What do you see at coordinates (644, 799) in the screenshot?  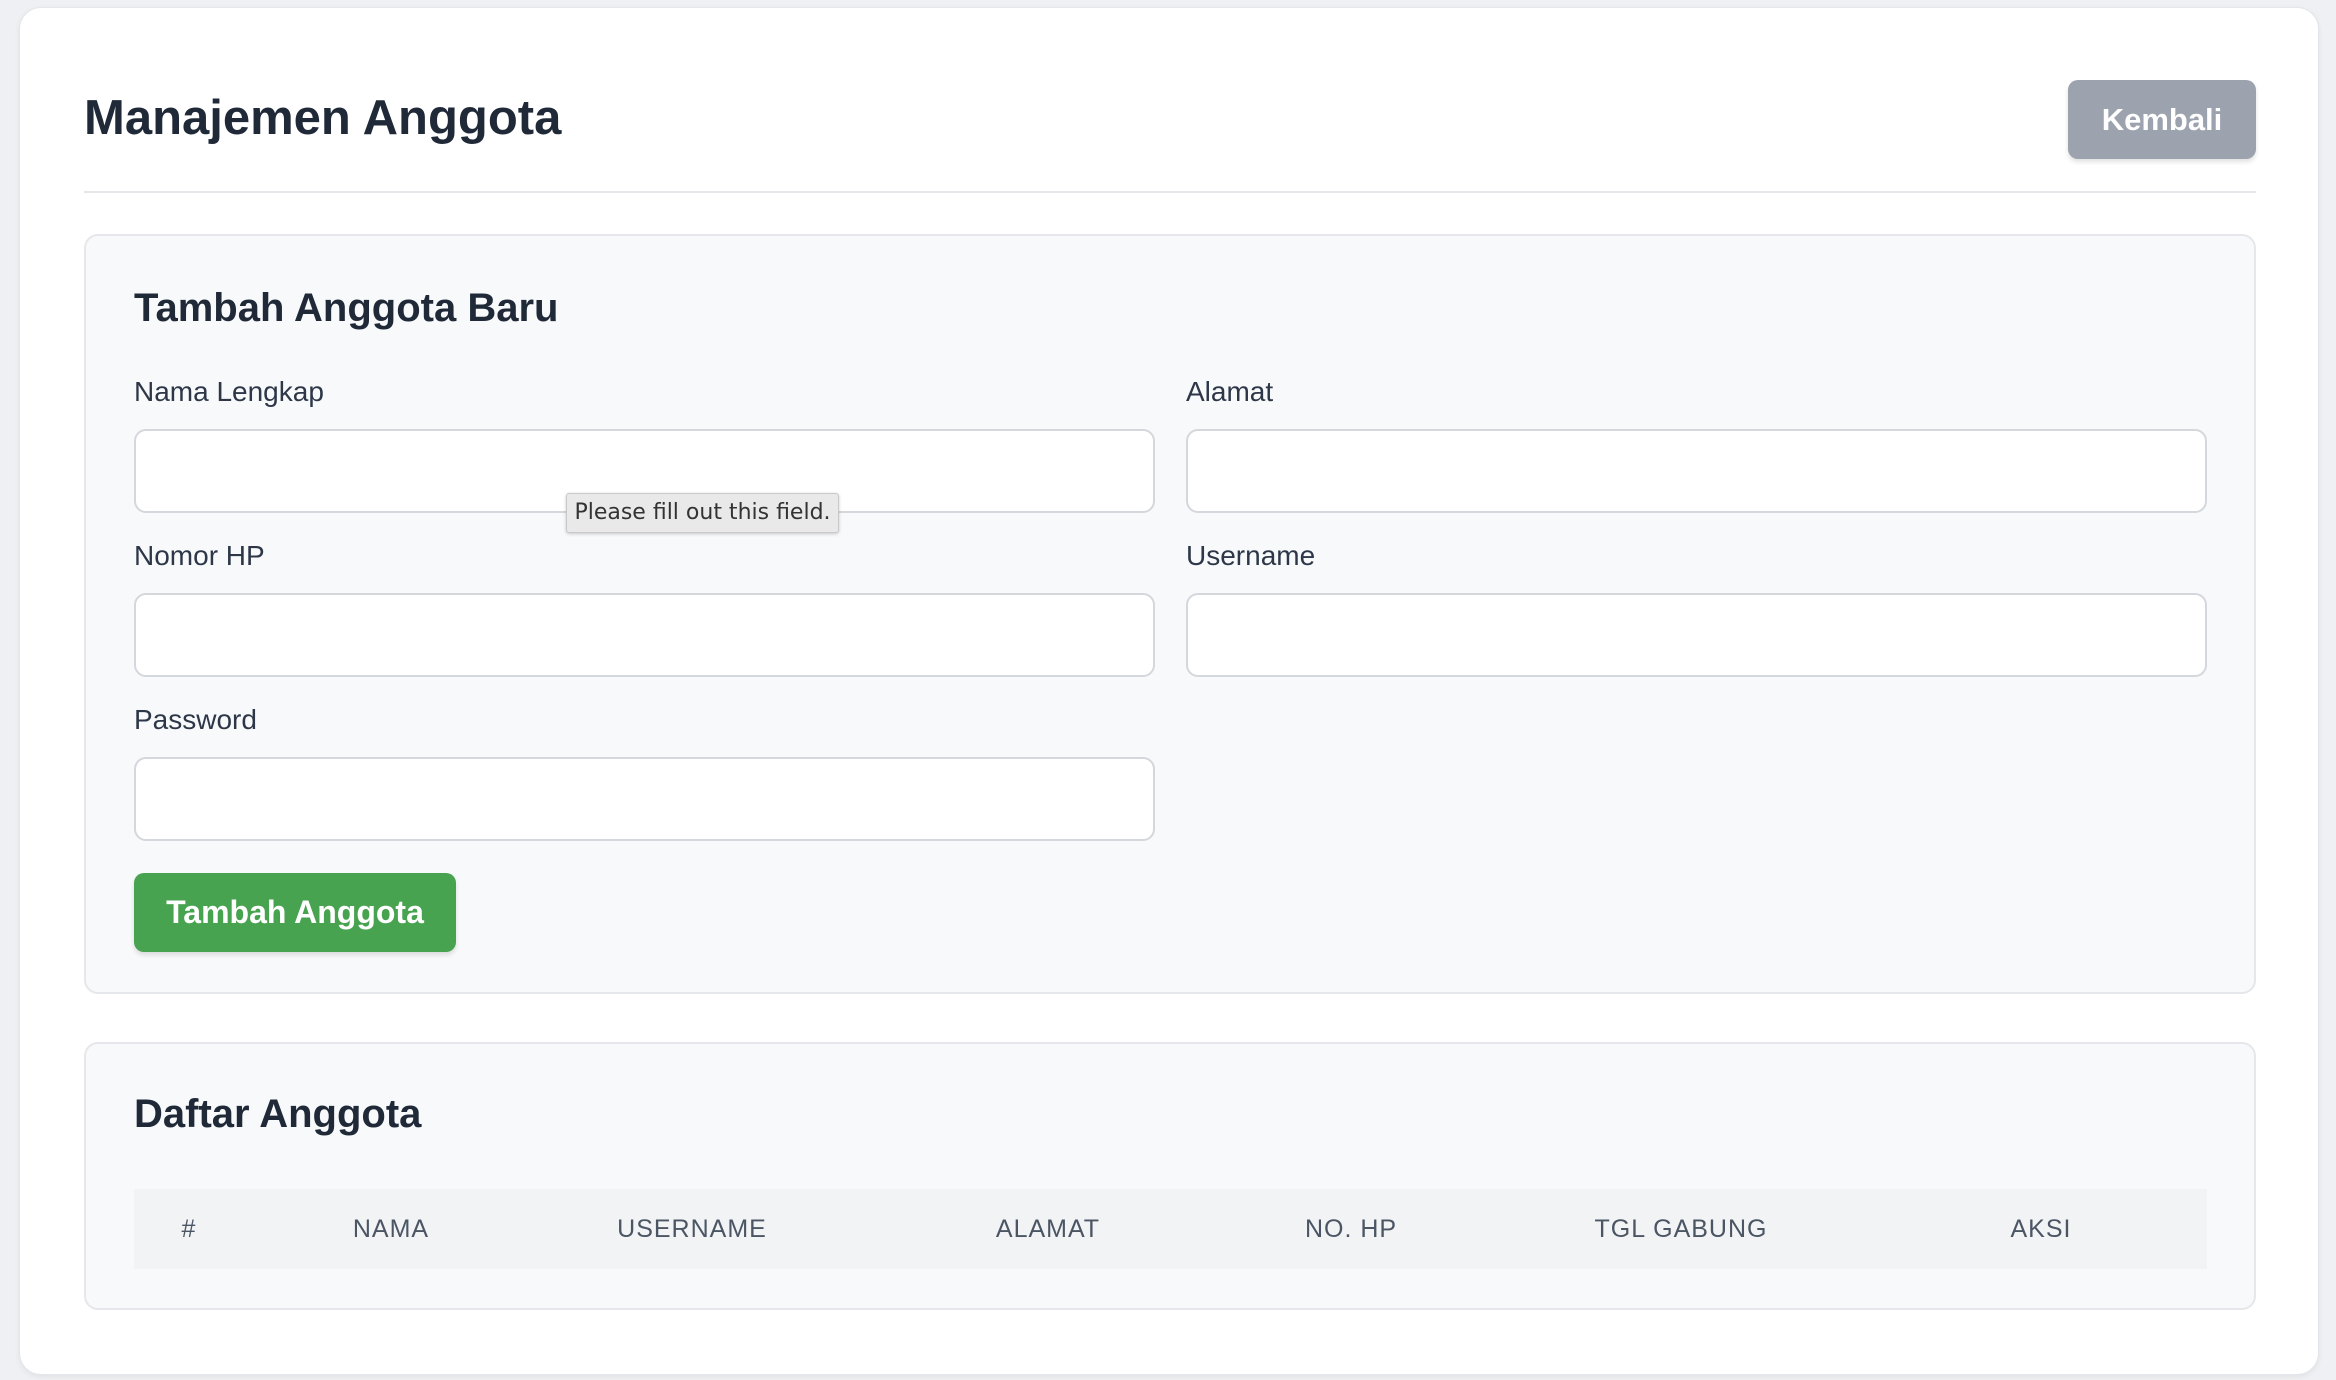 I see `password-input` at bounding box center [644, 799].